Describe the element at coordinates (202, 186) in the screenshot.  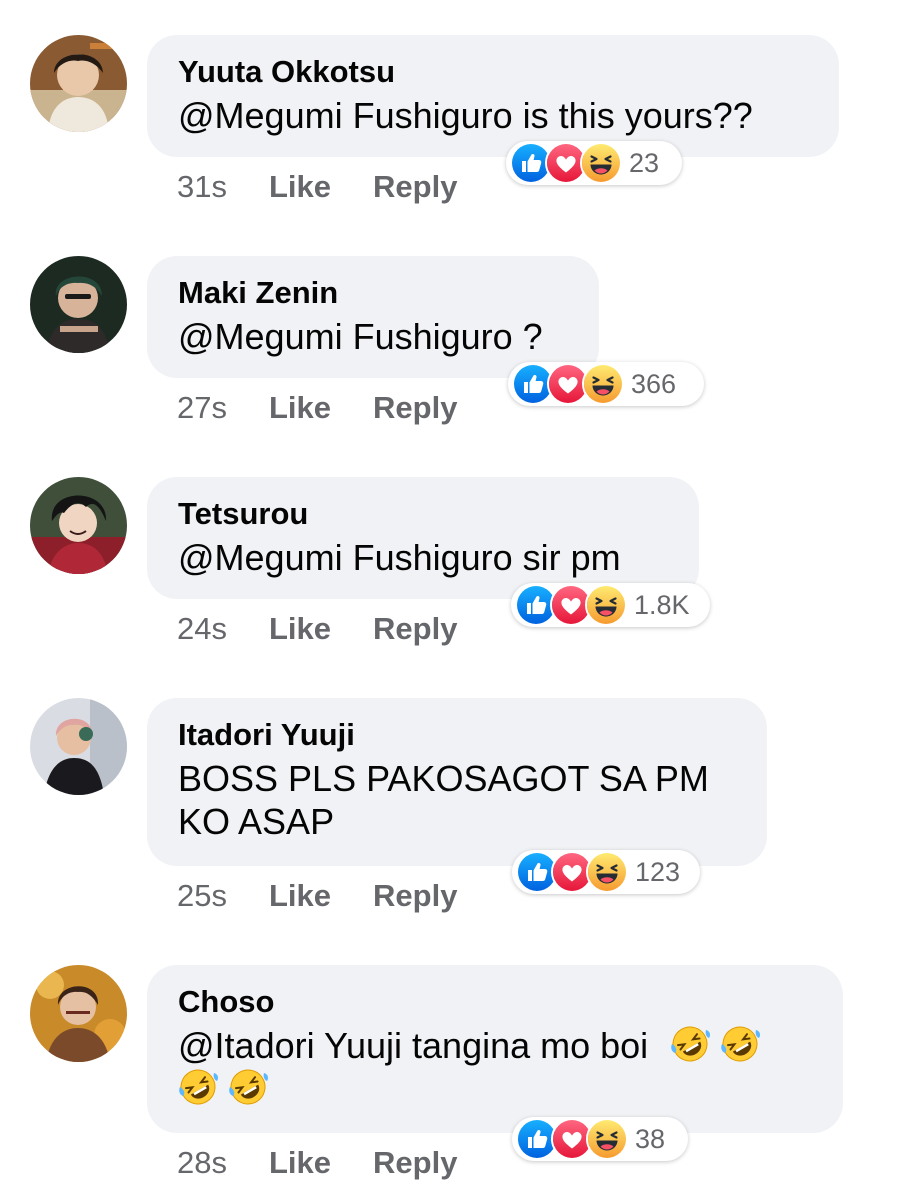
I see `comment-timestamp: 31s` at that location.